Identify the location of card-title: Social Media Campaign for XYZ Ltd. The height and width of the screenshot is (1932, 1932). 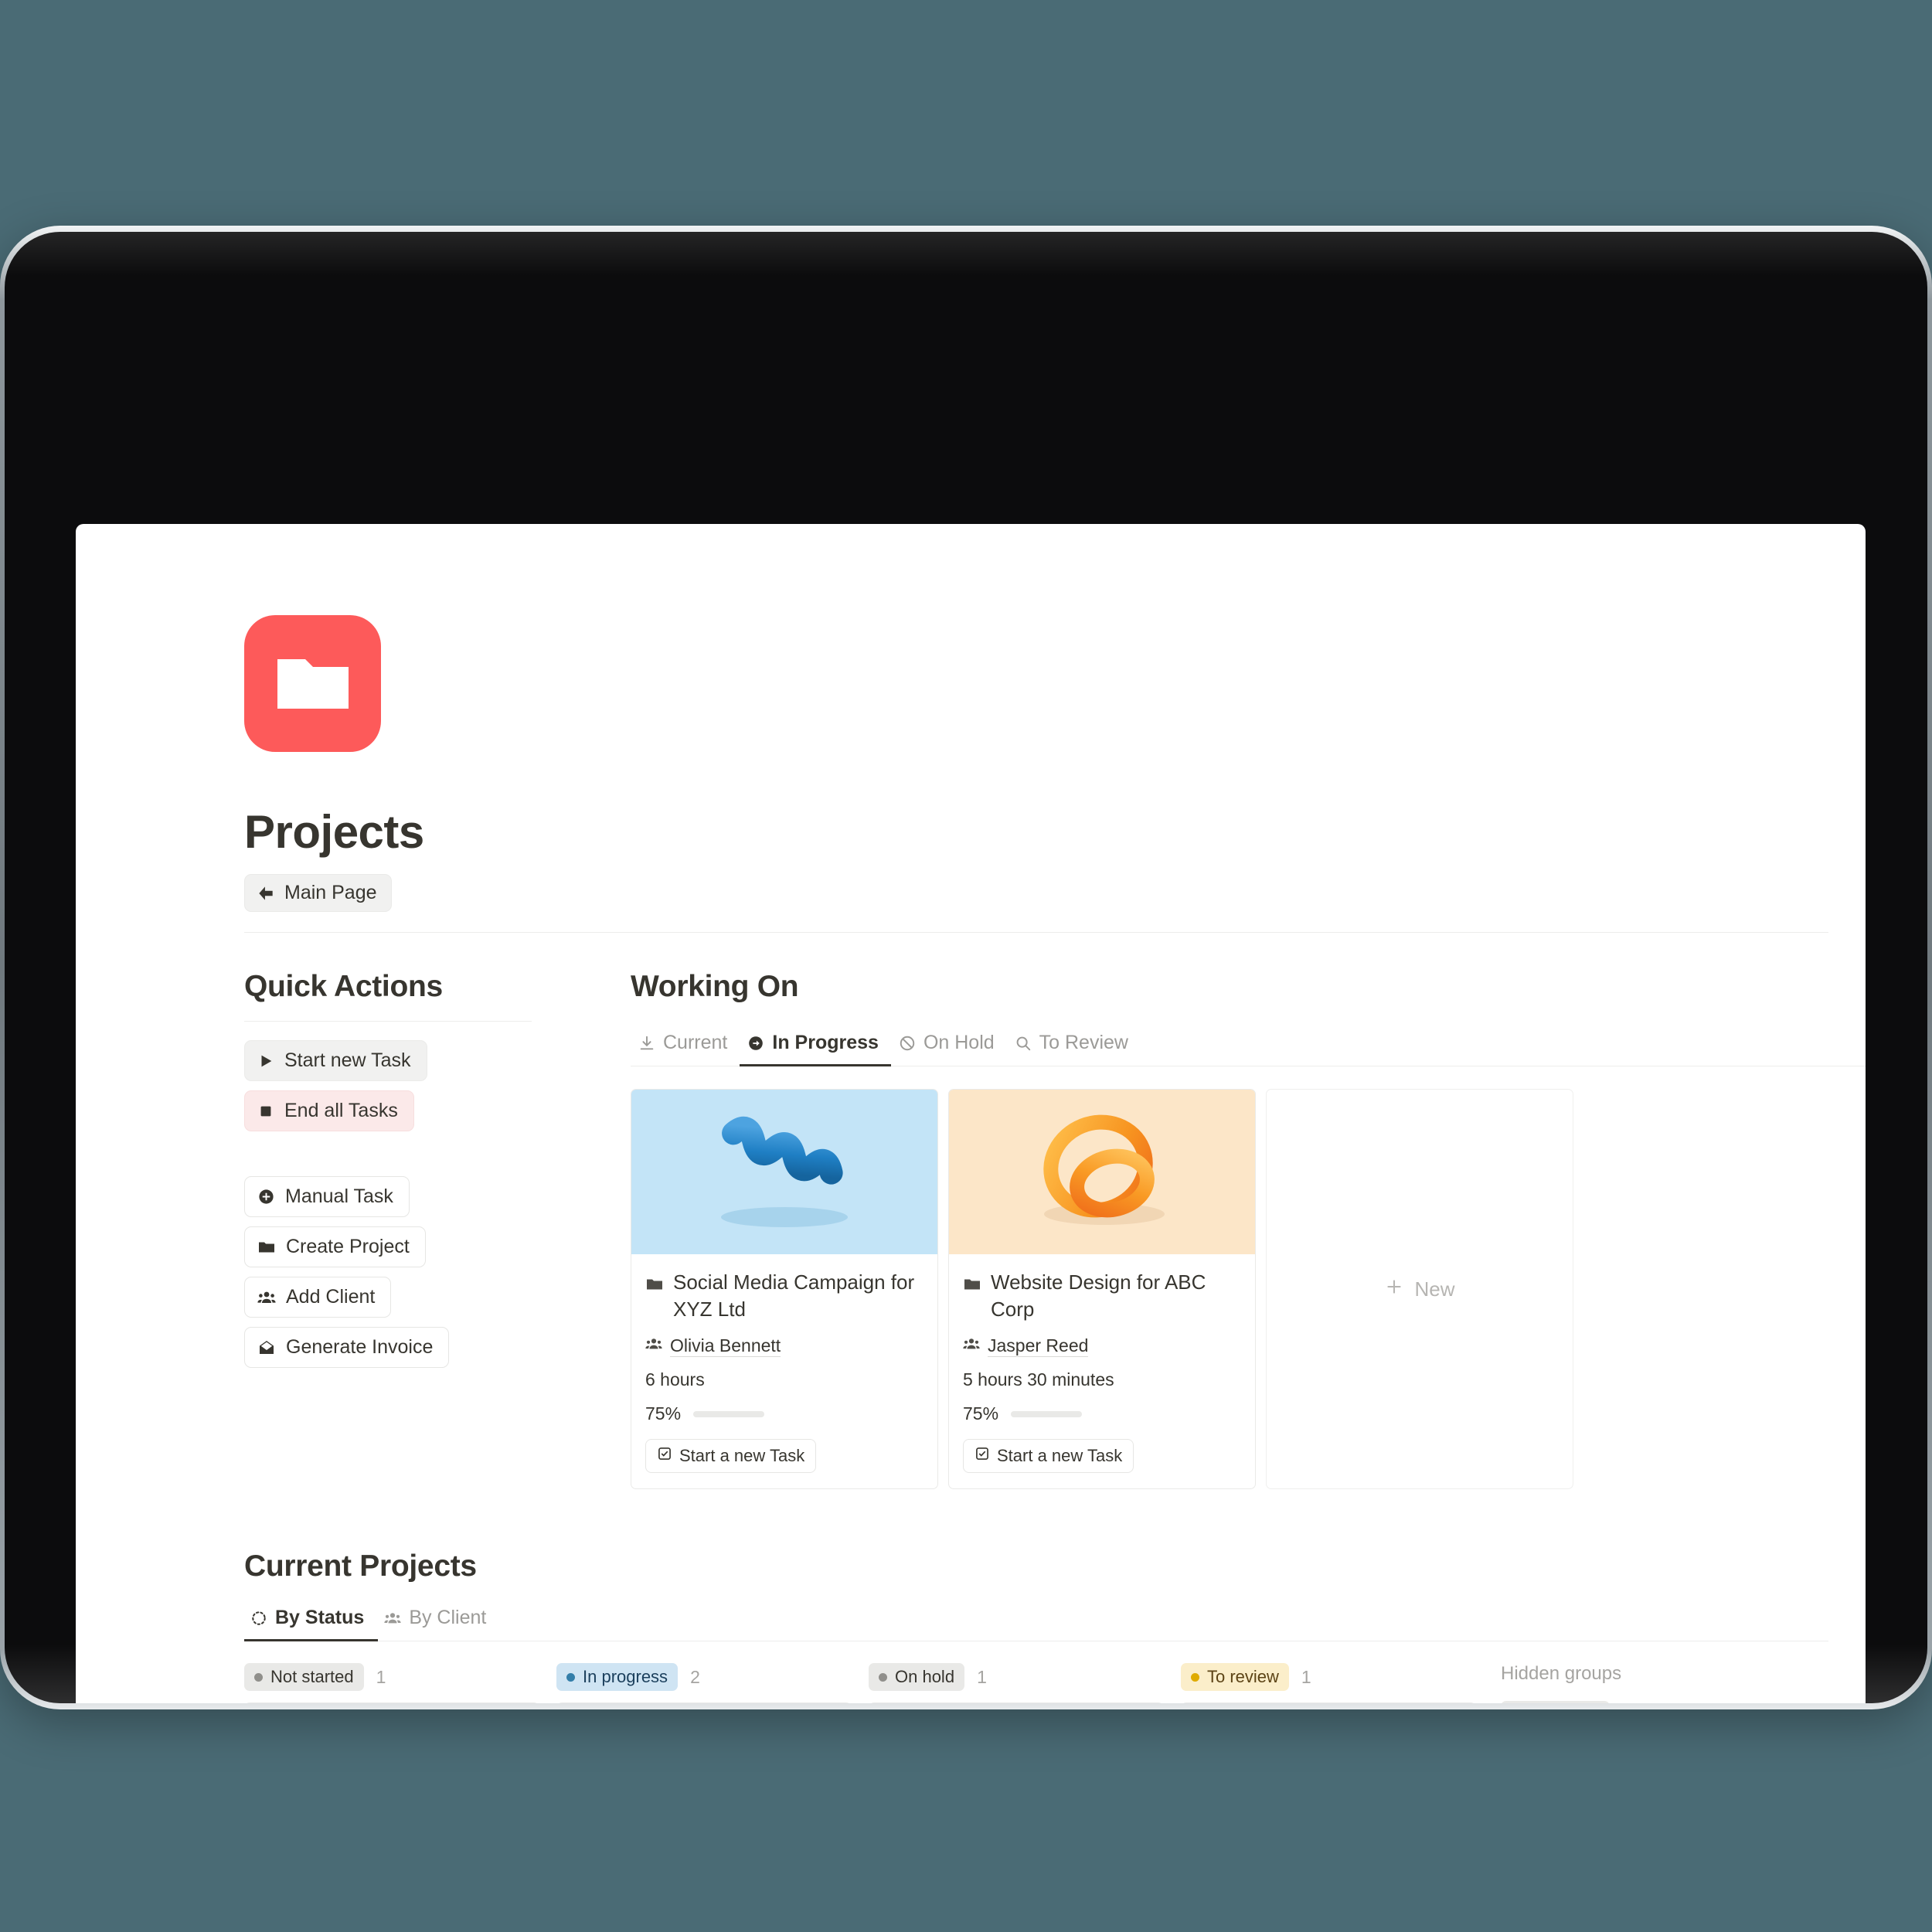
(794, 1296).